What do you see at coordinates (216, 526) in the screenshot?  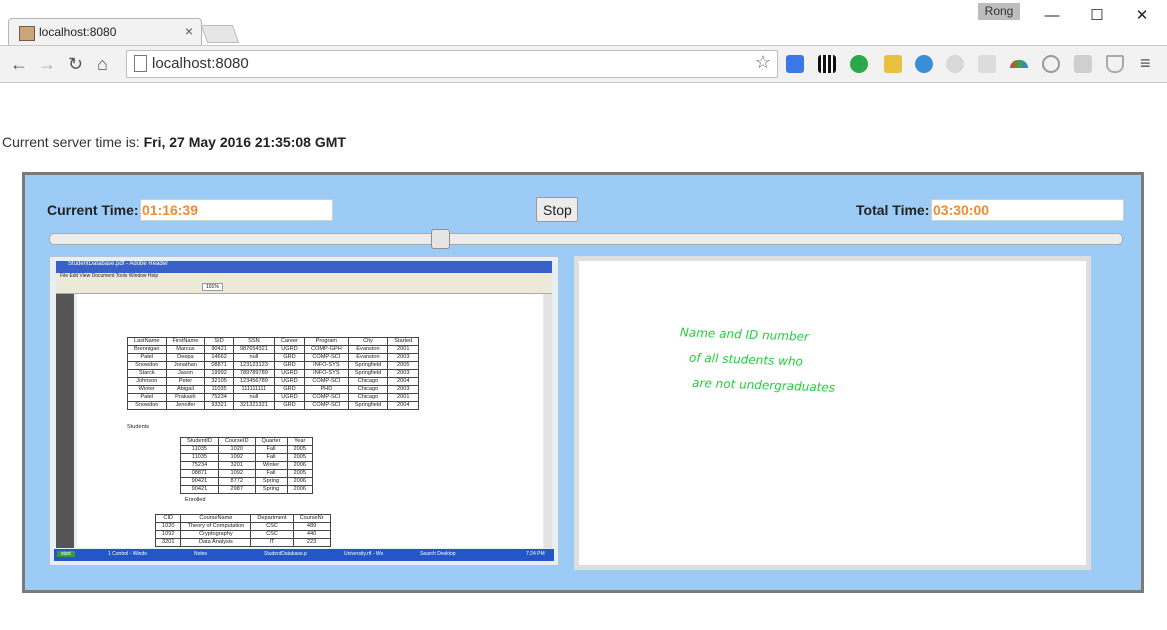 I see `courses-cell: Theory of Computation` at bounding box center [216, 526].